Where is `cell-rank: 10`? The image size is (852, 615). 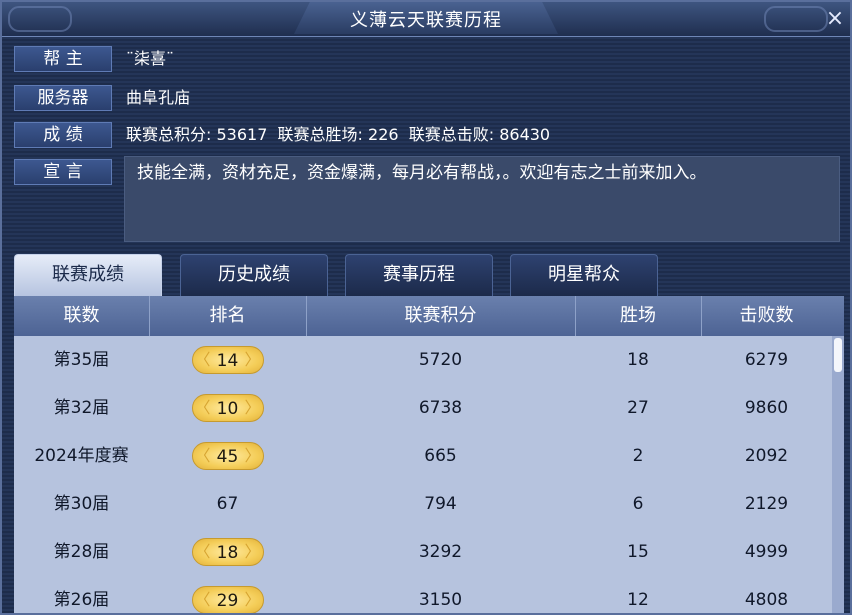 cell-rank: 10 is located at coordinates (227, 408).